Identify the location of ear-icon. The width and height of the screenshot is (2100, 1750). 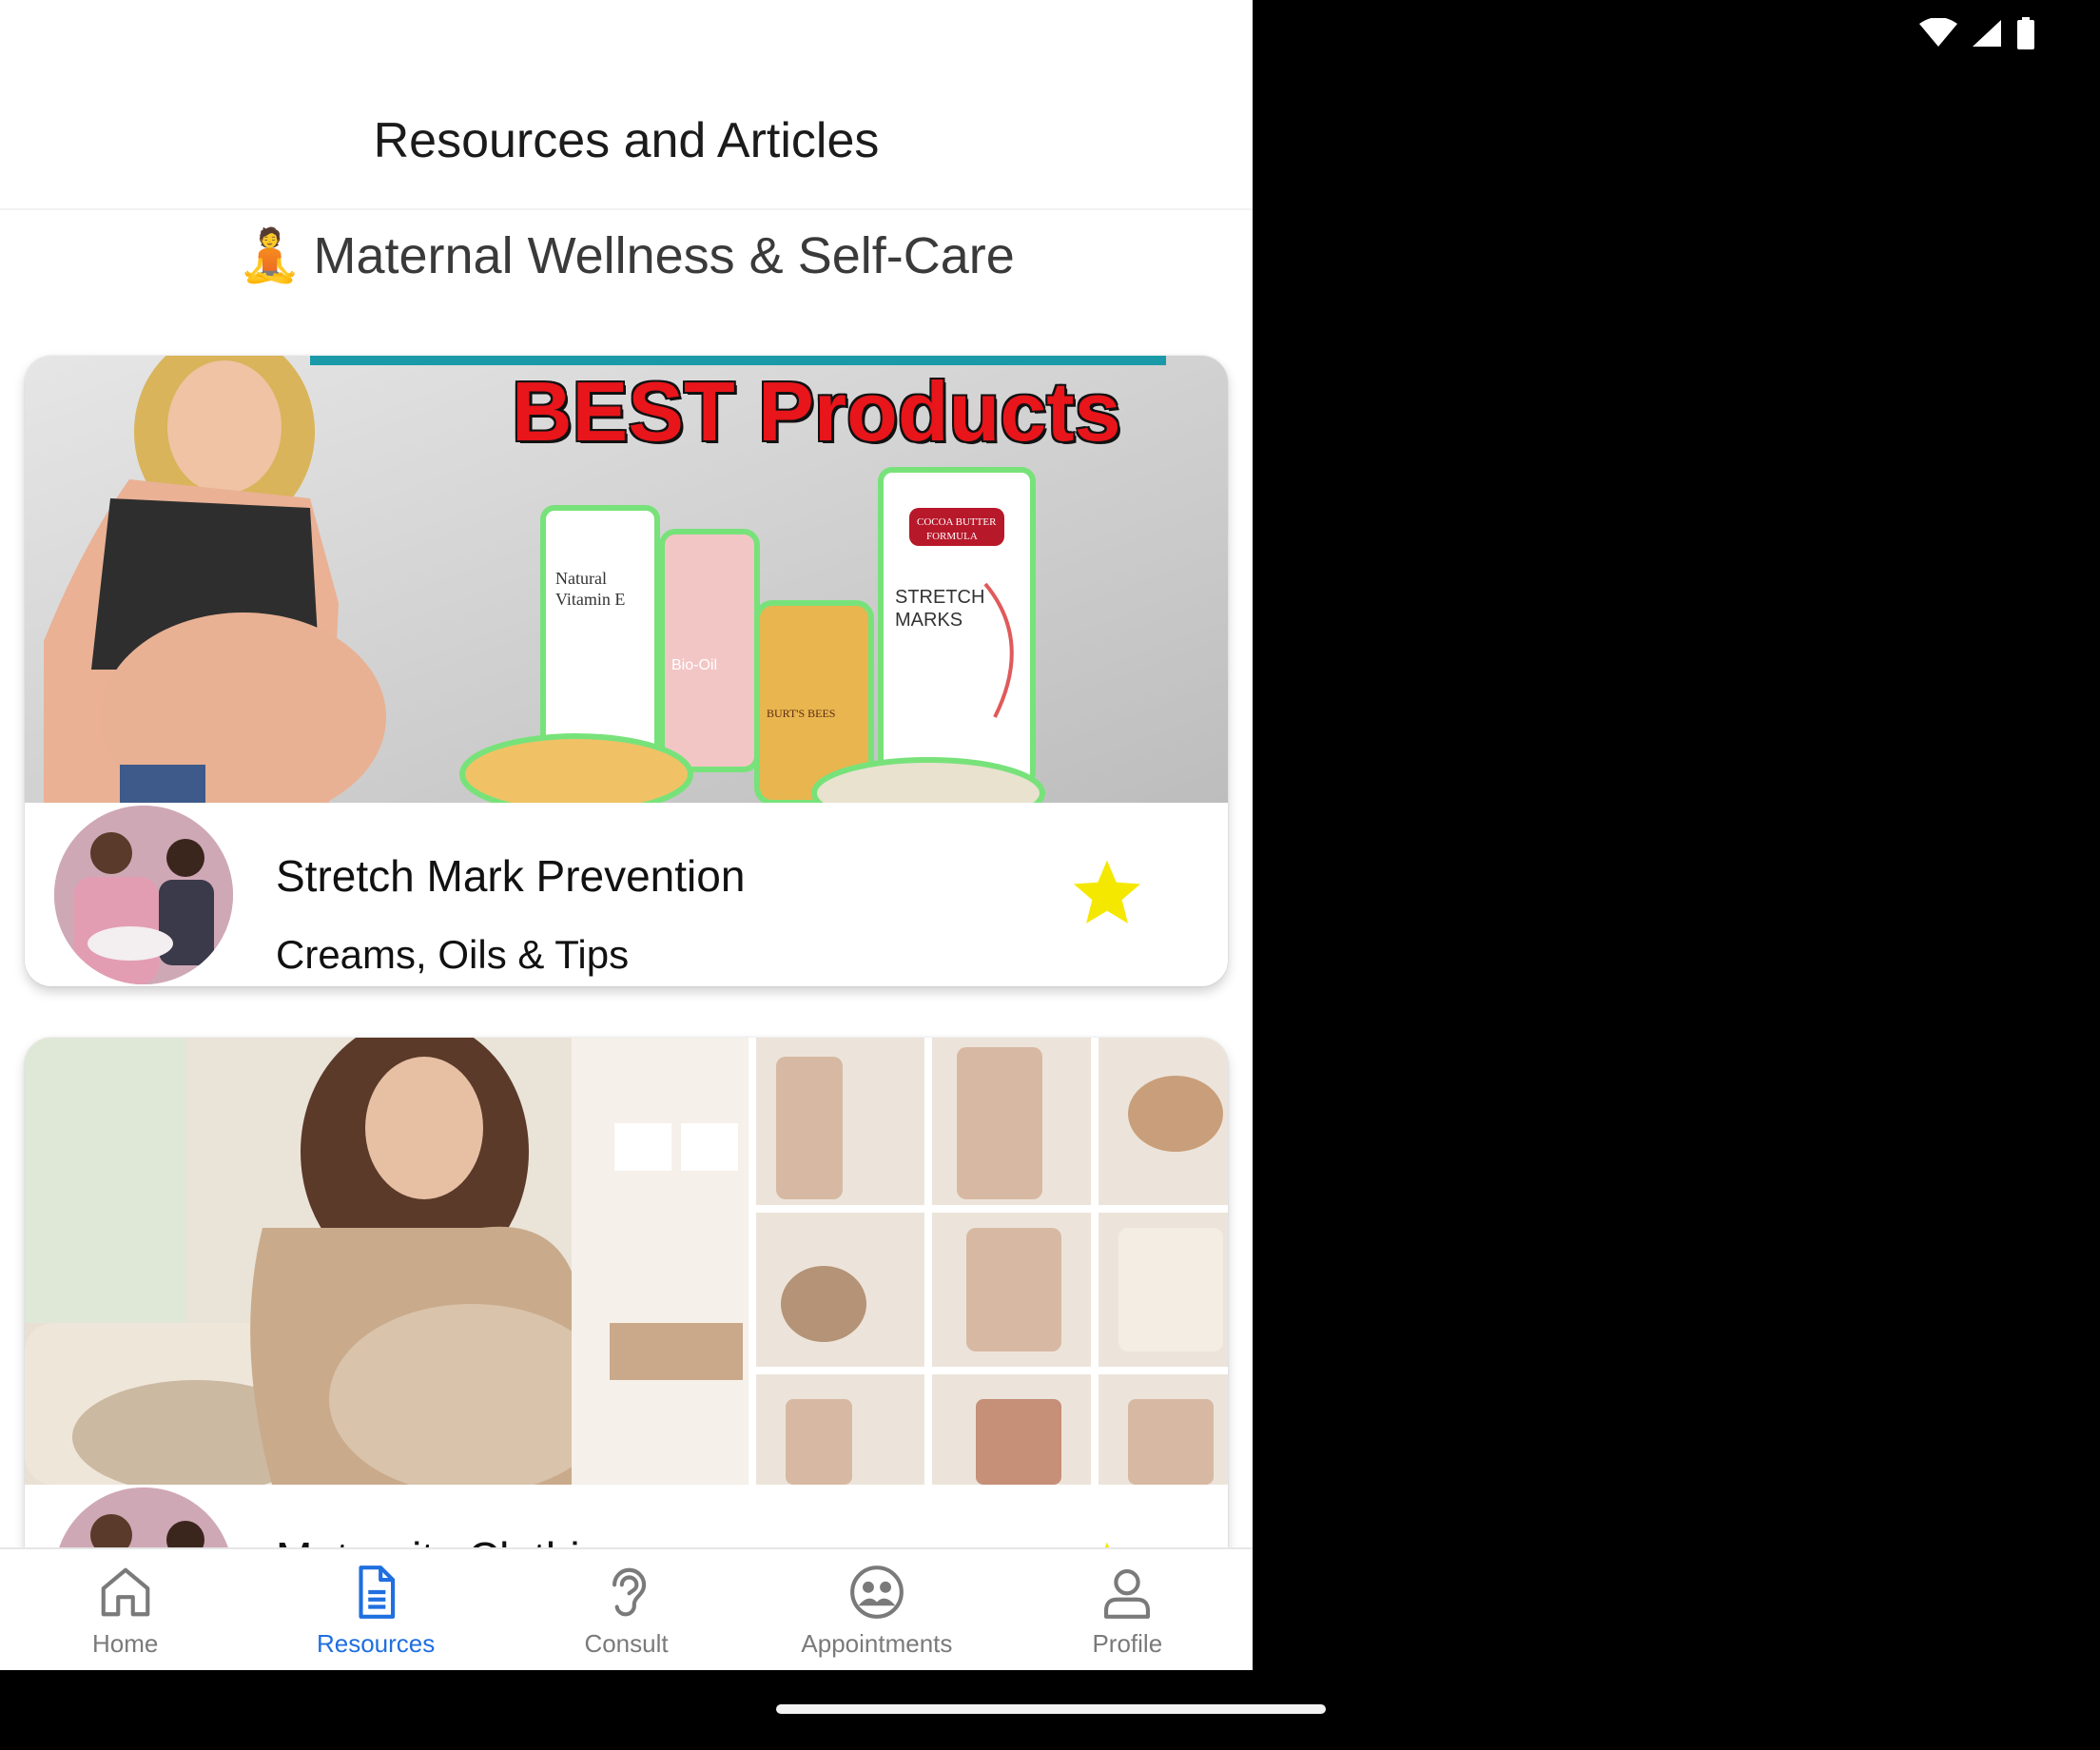
(629, 1592).